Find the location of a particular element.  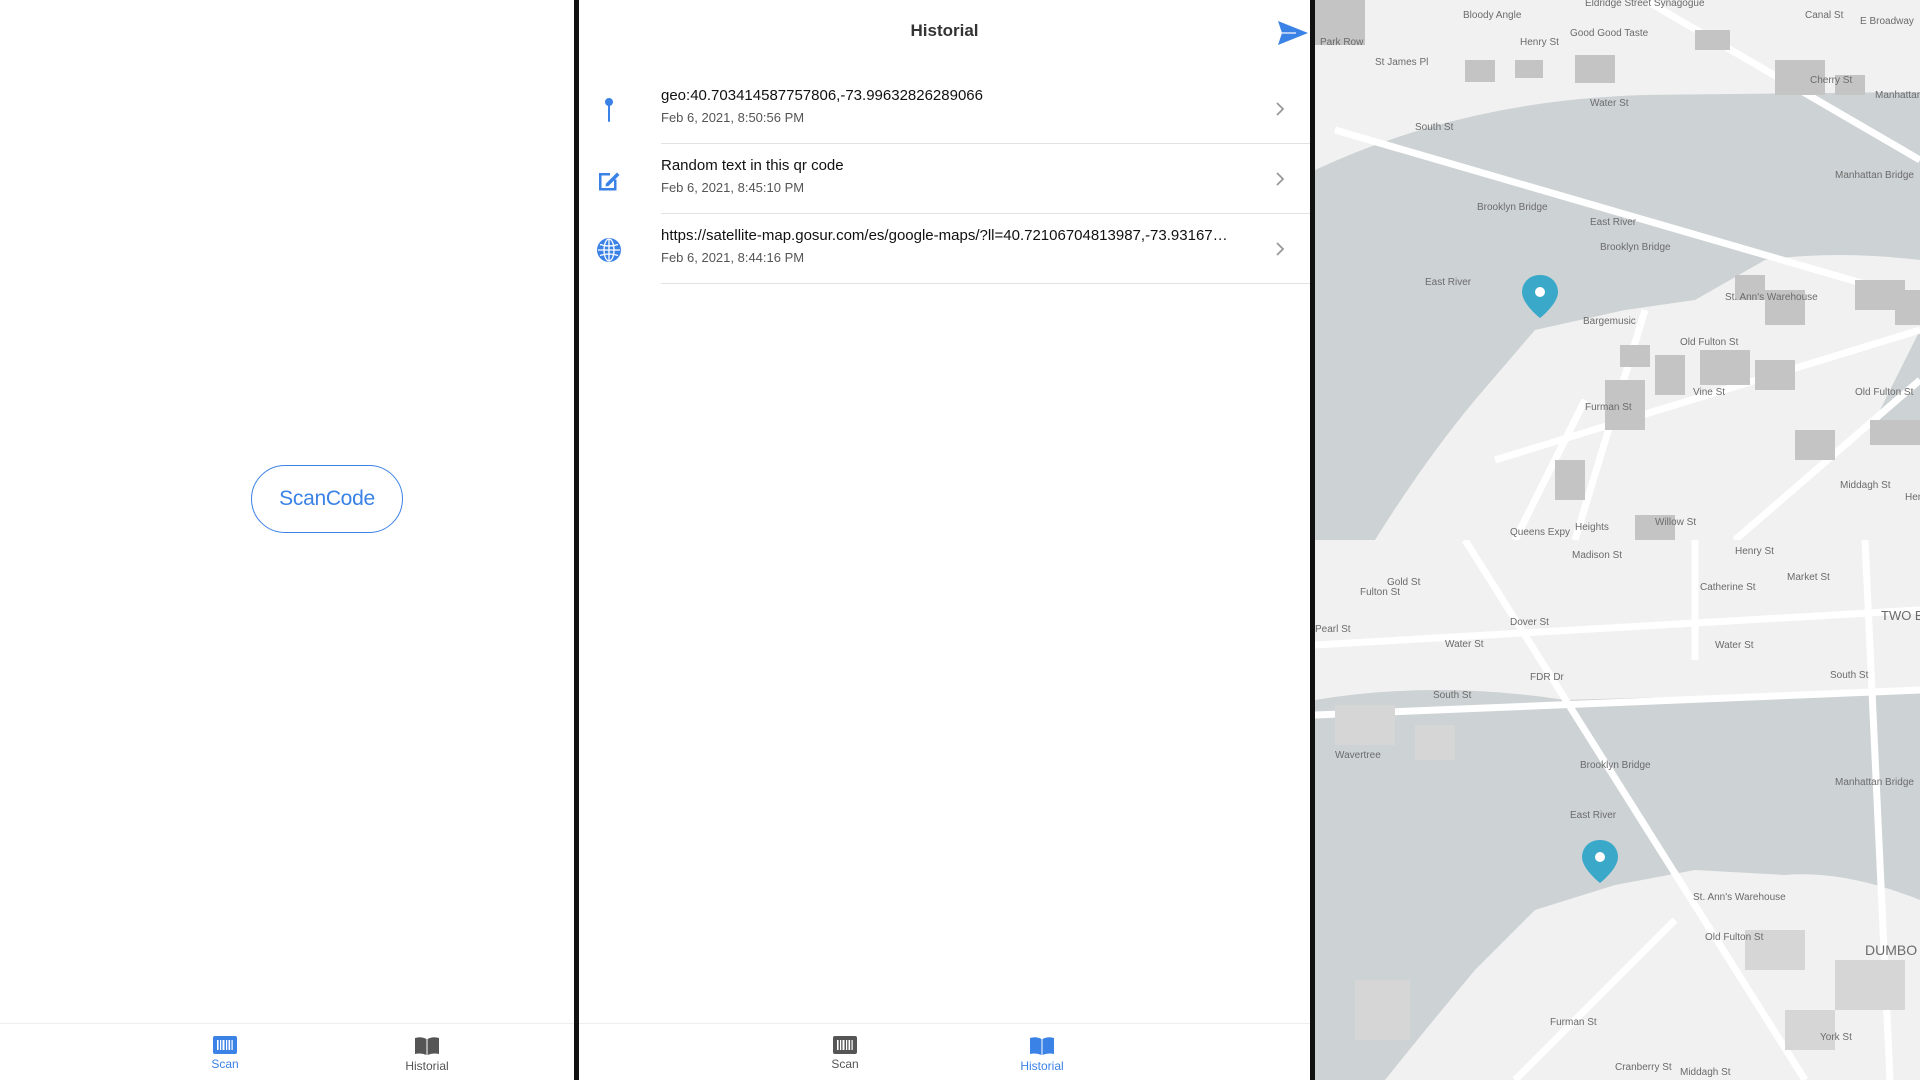

map-label: Dover St is located at coordinates (1529, 622).